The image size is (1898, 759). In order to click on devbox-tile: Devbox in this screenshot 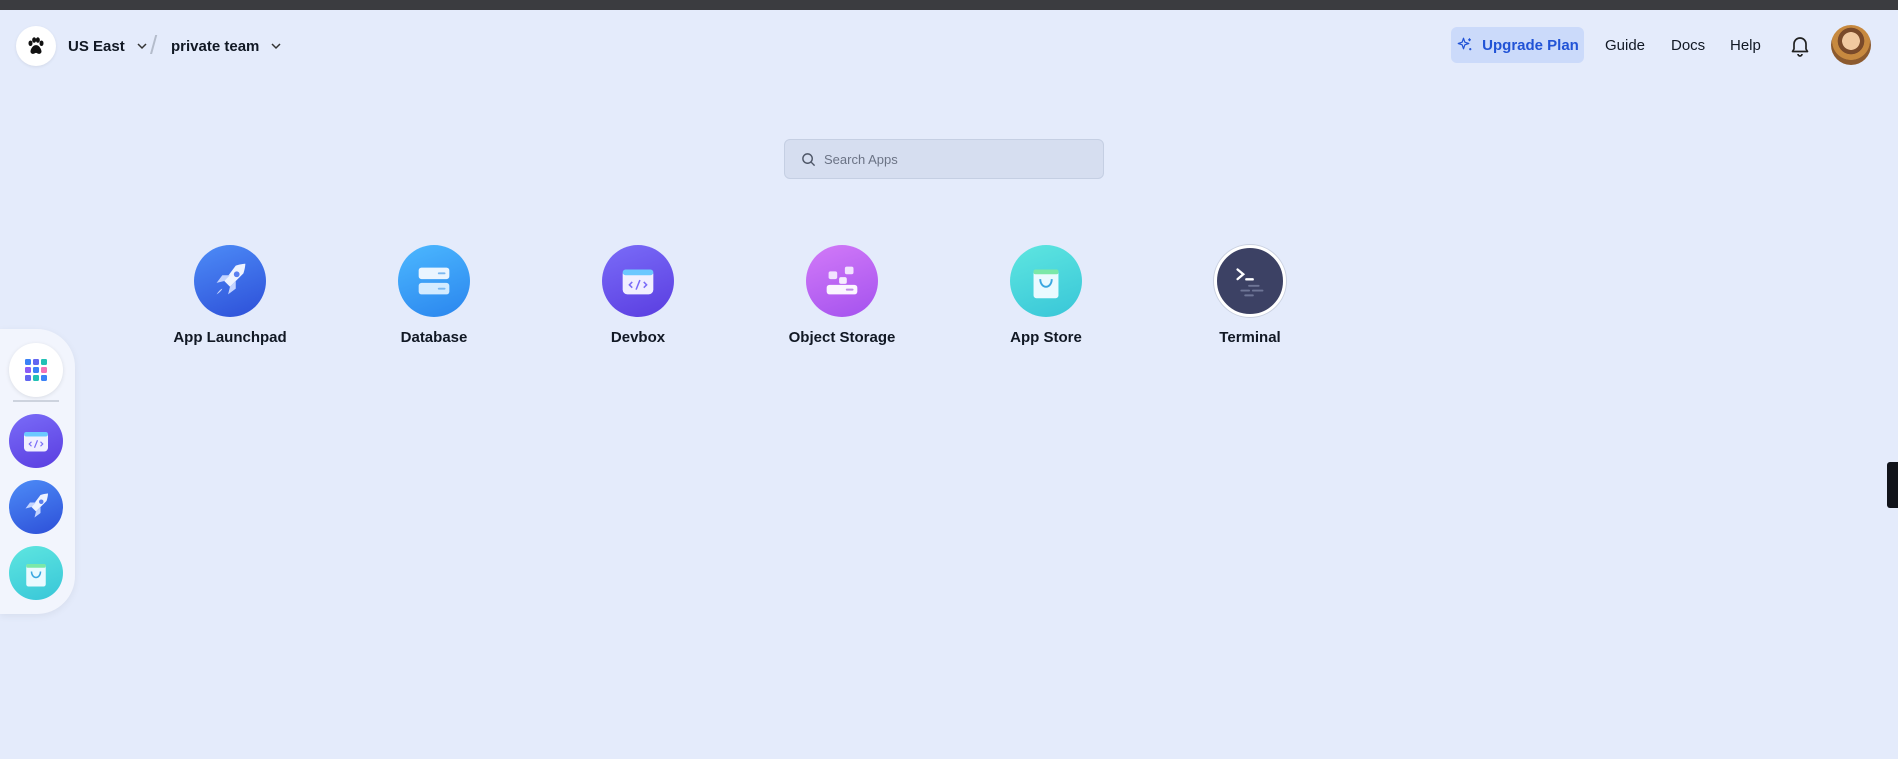, I will do `click(638, 300)`.